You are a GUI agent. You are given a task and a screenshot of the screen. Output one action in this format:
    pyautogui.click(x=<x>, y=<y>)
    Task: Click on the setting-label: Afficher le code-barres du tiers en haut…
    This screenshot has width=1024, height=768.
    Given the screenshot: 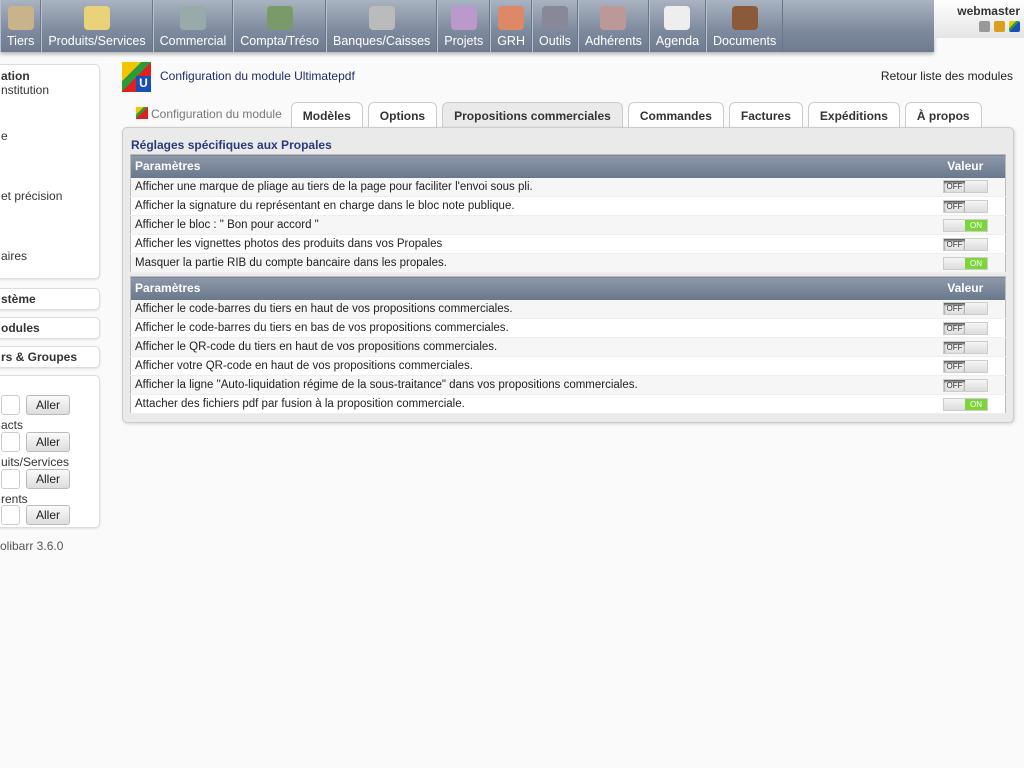 What is the action you would take?
    pyautogui.click(x=528, y=309)
    